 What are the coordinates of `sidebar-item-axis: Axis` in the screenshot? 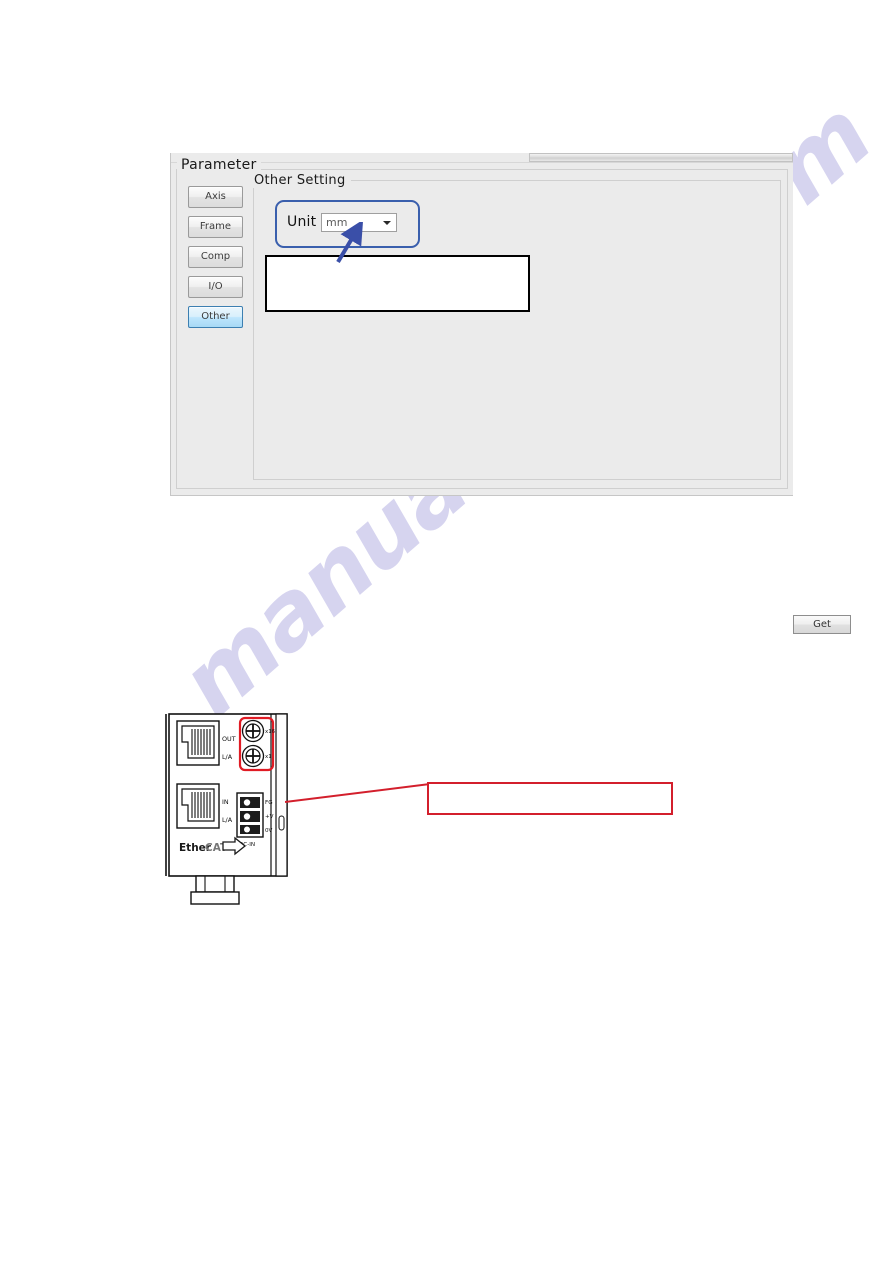 It's located at (215, 197).